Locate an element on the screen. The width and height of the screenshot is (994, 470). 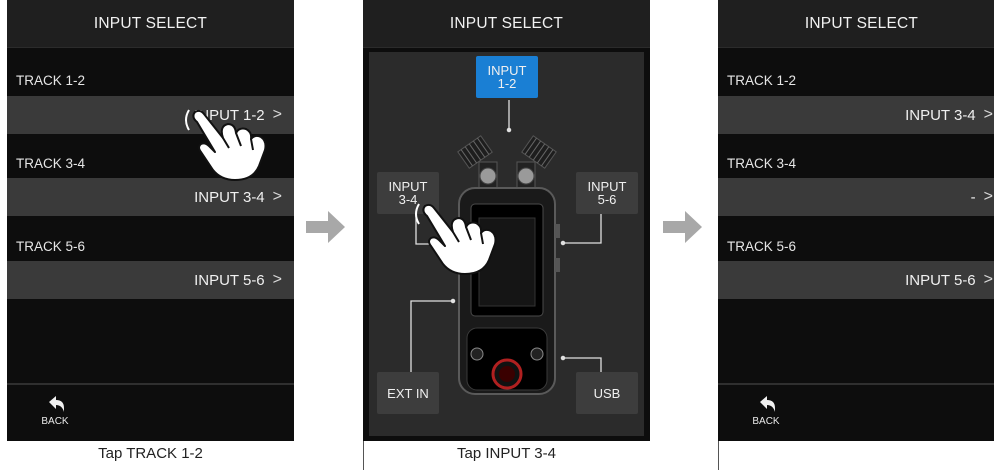
divider is located at coordinates (718, 455).